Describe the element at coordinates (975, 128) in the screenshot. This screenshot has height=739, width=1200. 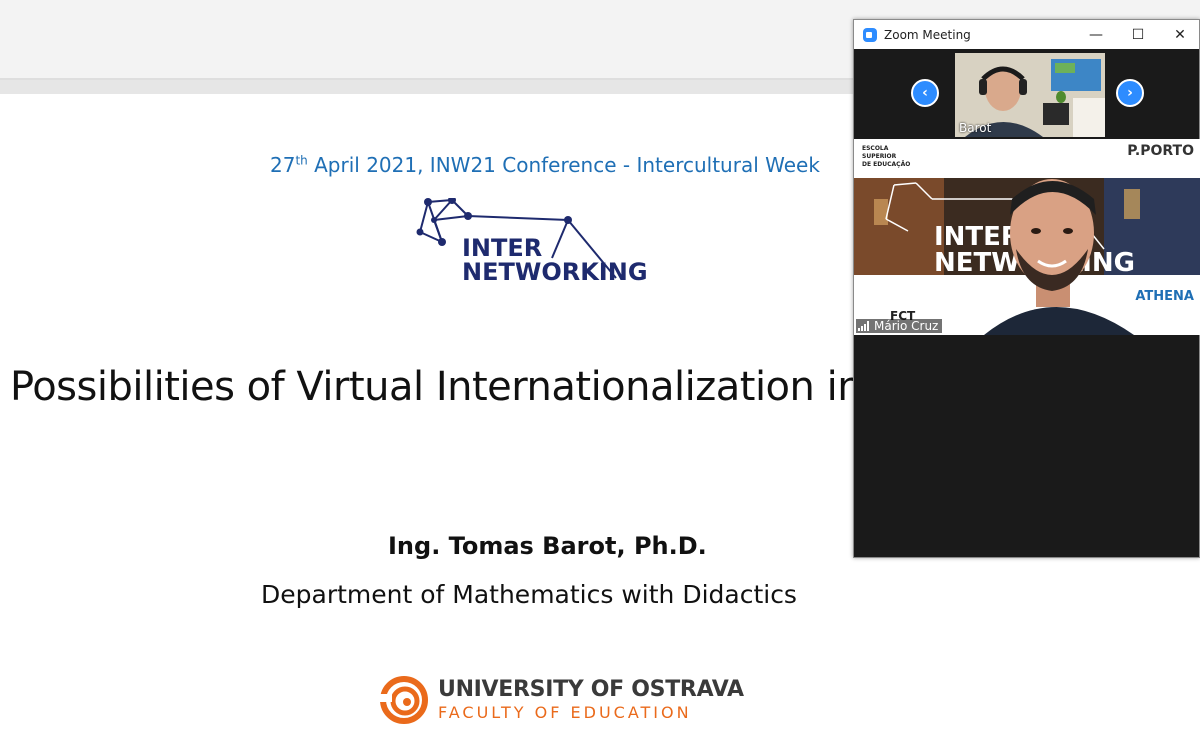
I see `thumbnail-name-label: Barot` at that location.